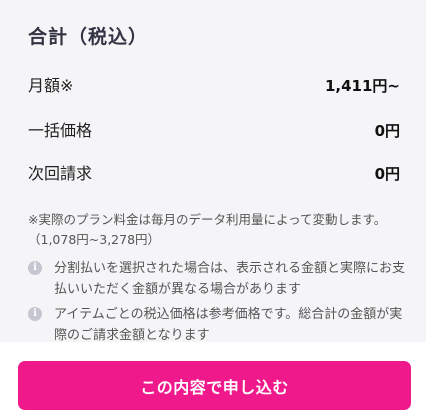 The height and width of the screenshot is (420, 426). I want to click on apply-button: この内容で申し込む, so click(214, 385).